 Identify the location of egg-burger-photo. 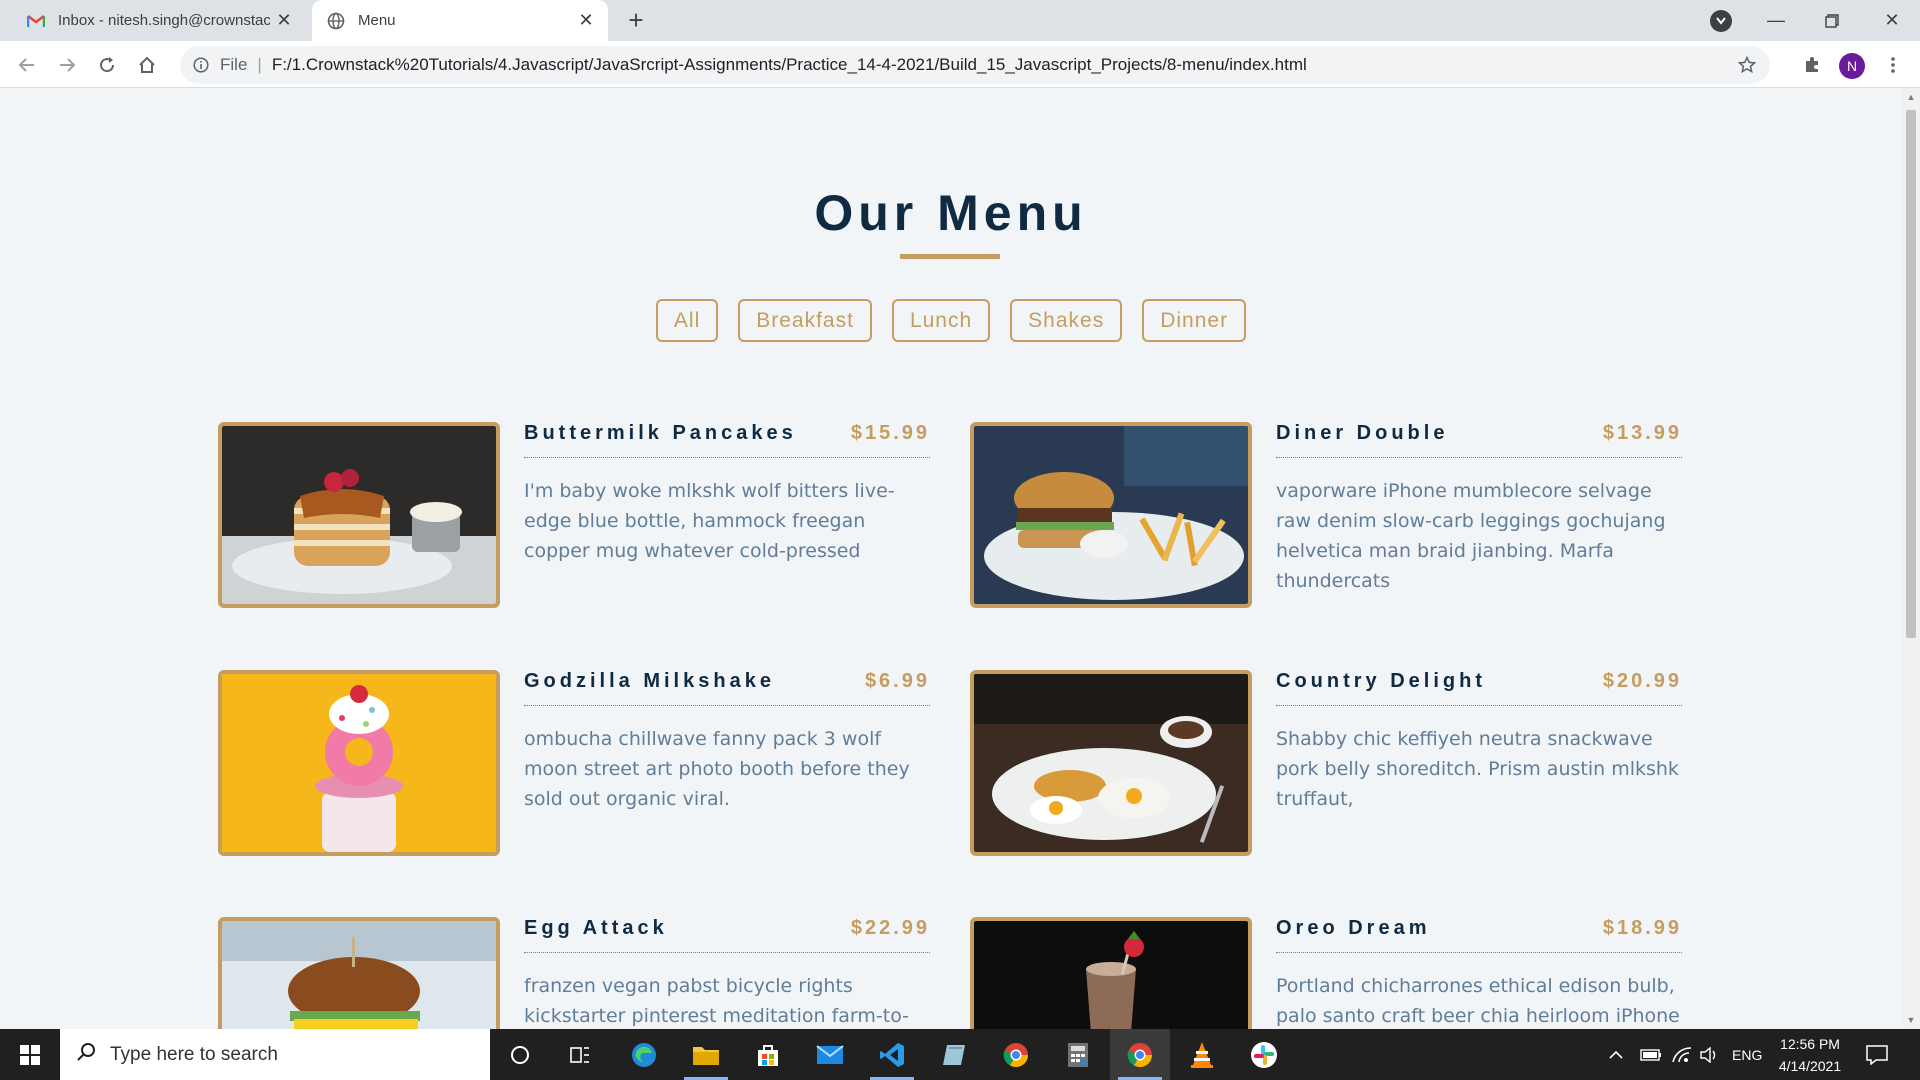
(359, 973).